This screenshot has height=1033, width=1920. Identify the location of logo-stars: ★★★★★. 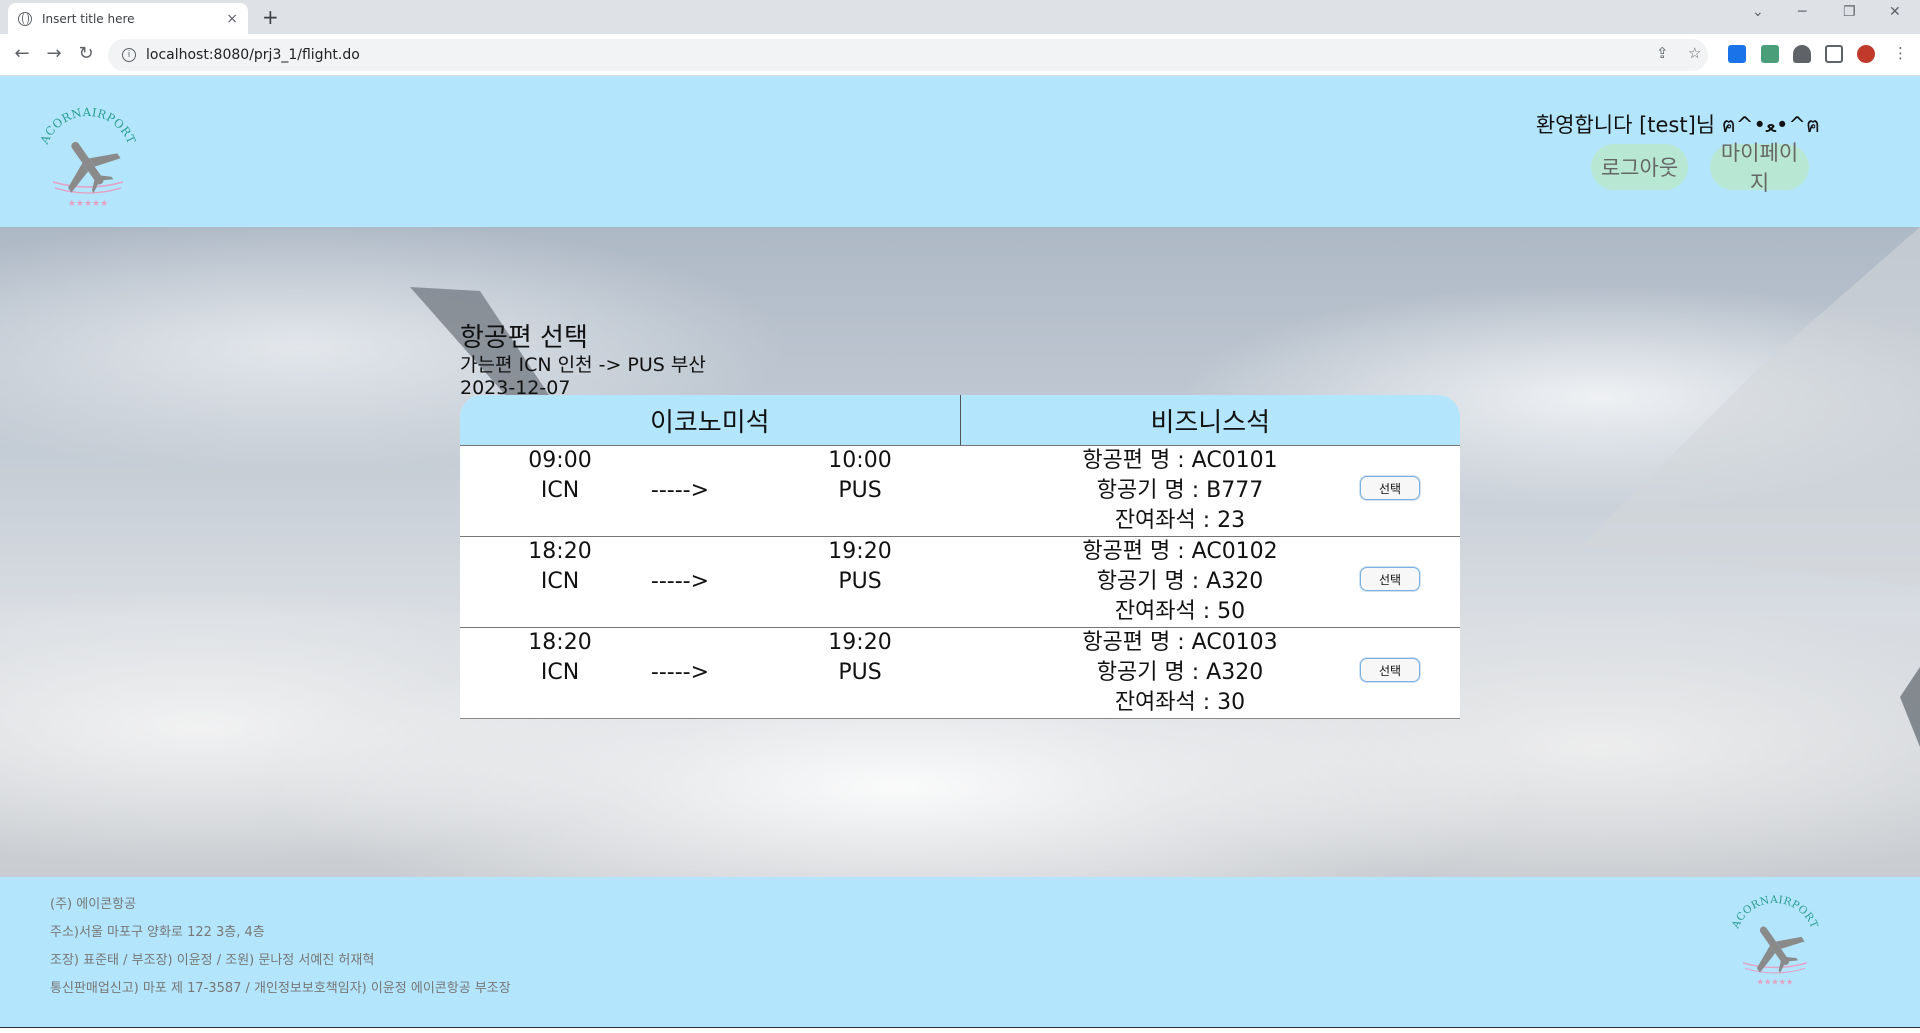
(88, 204).